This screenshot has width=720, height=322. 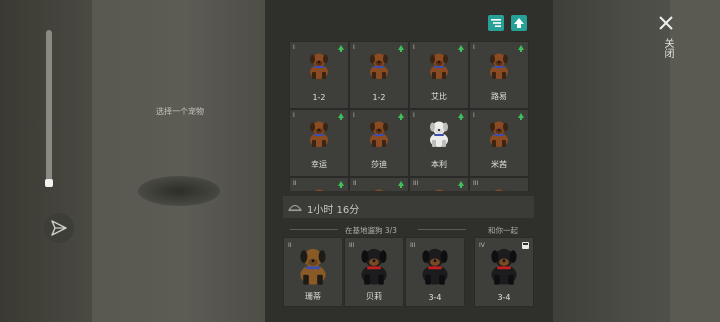 What do you see at coordinates (503, 230) in the screenshot?
I see `with-you-label: 和你一起` at bounding box center [503, 230].